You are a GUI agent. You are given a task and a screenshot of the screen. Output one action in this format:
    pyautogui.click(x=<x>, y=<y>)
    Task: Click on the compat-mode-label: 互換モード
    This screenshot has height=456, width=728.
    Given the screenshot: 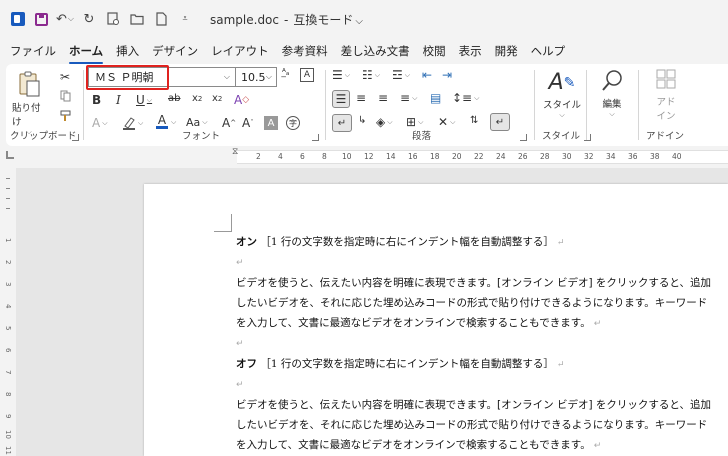 What is the action you would take?
    pyautogui.click(x=323, y=19)
    